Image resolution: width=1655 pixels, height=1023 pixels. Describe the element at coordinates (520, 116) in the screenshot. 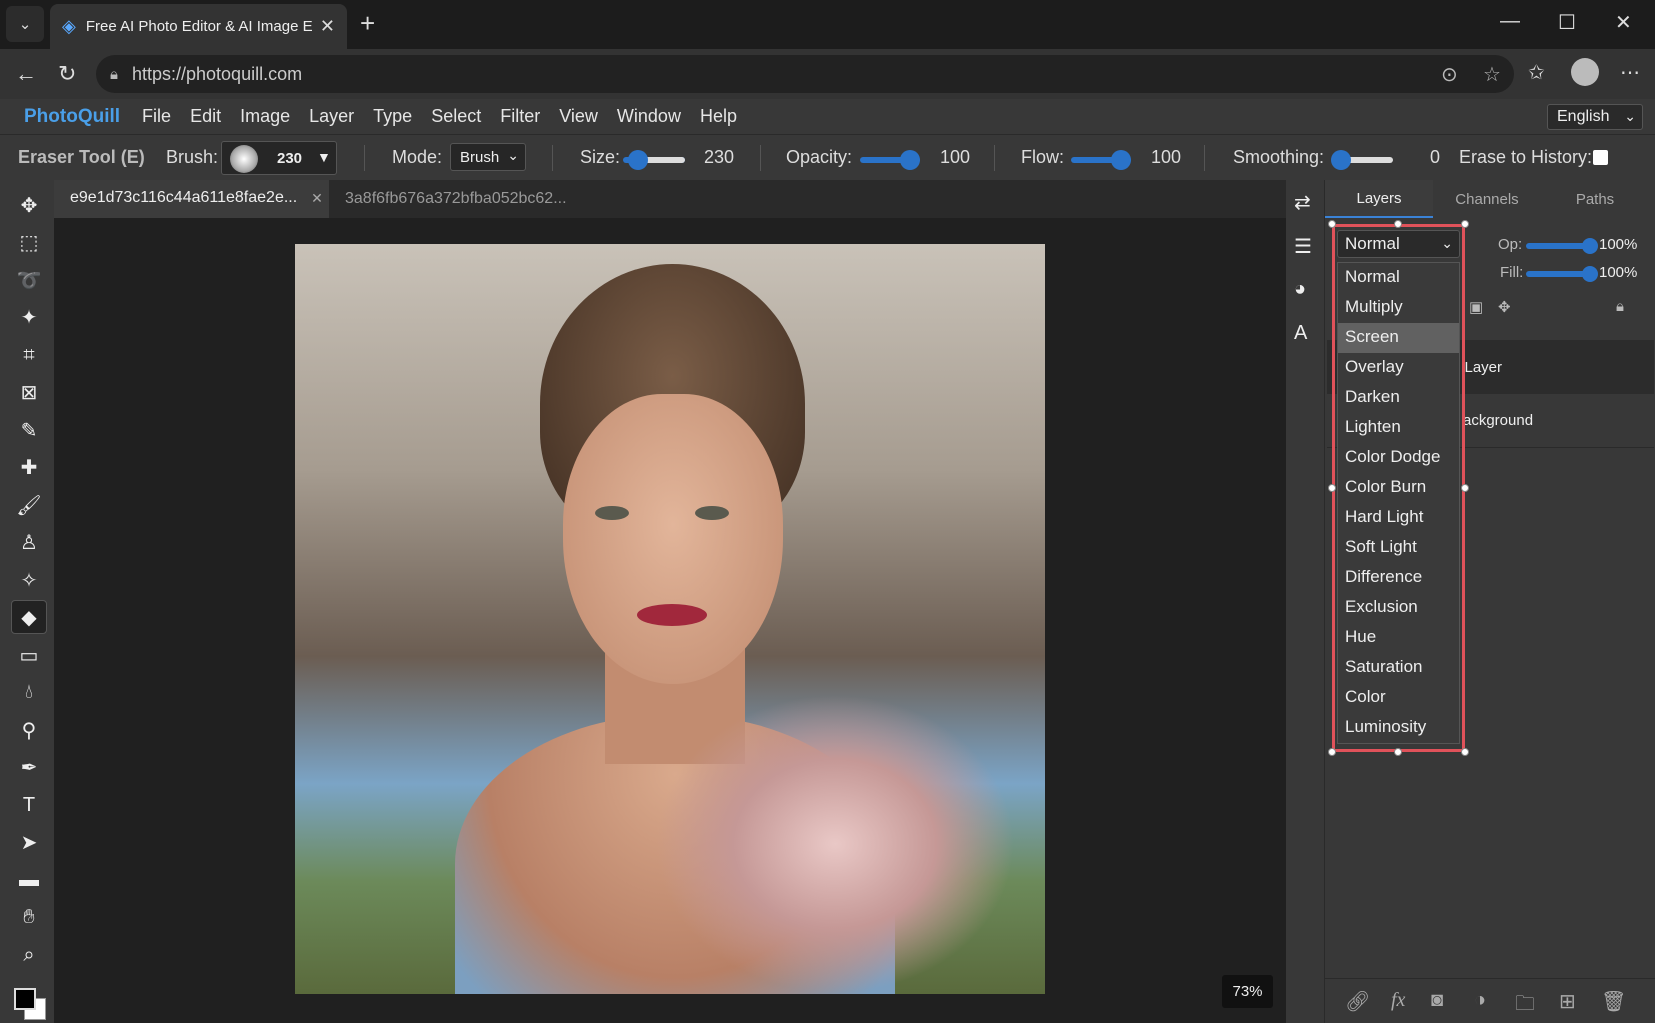

I see `menu-filter: Filter` at that location.